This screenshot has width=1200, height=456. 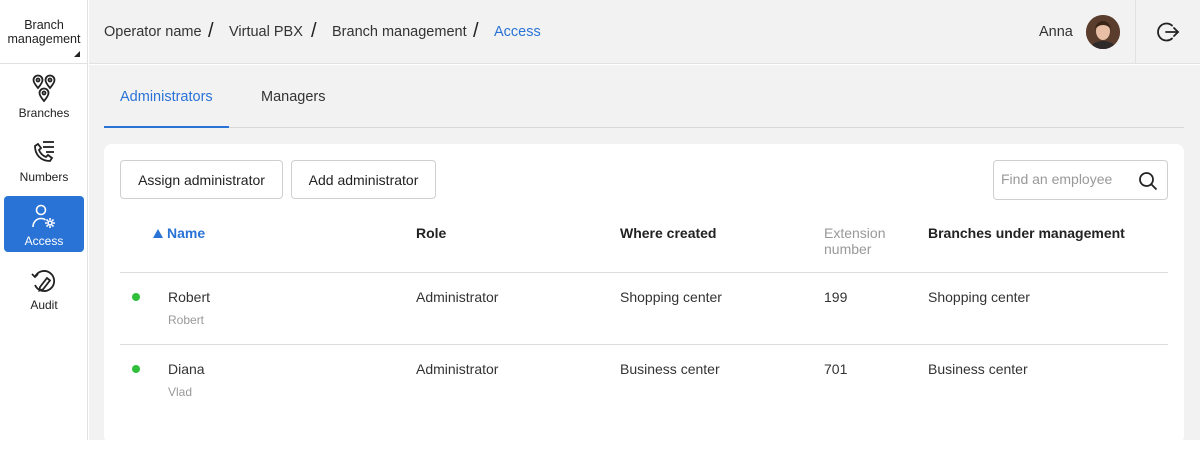 I want to click on branches-icon, so click(x=44, y=88).